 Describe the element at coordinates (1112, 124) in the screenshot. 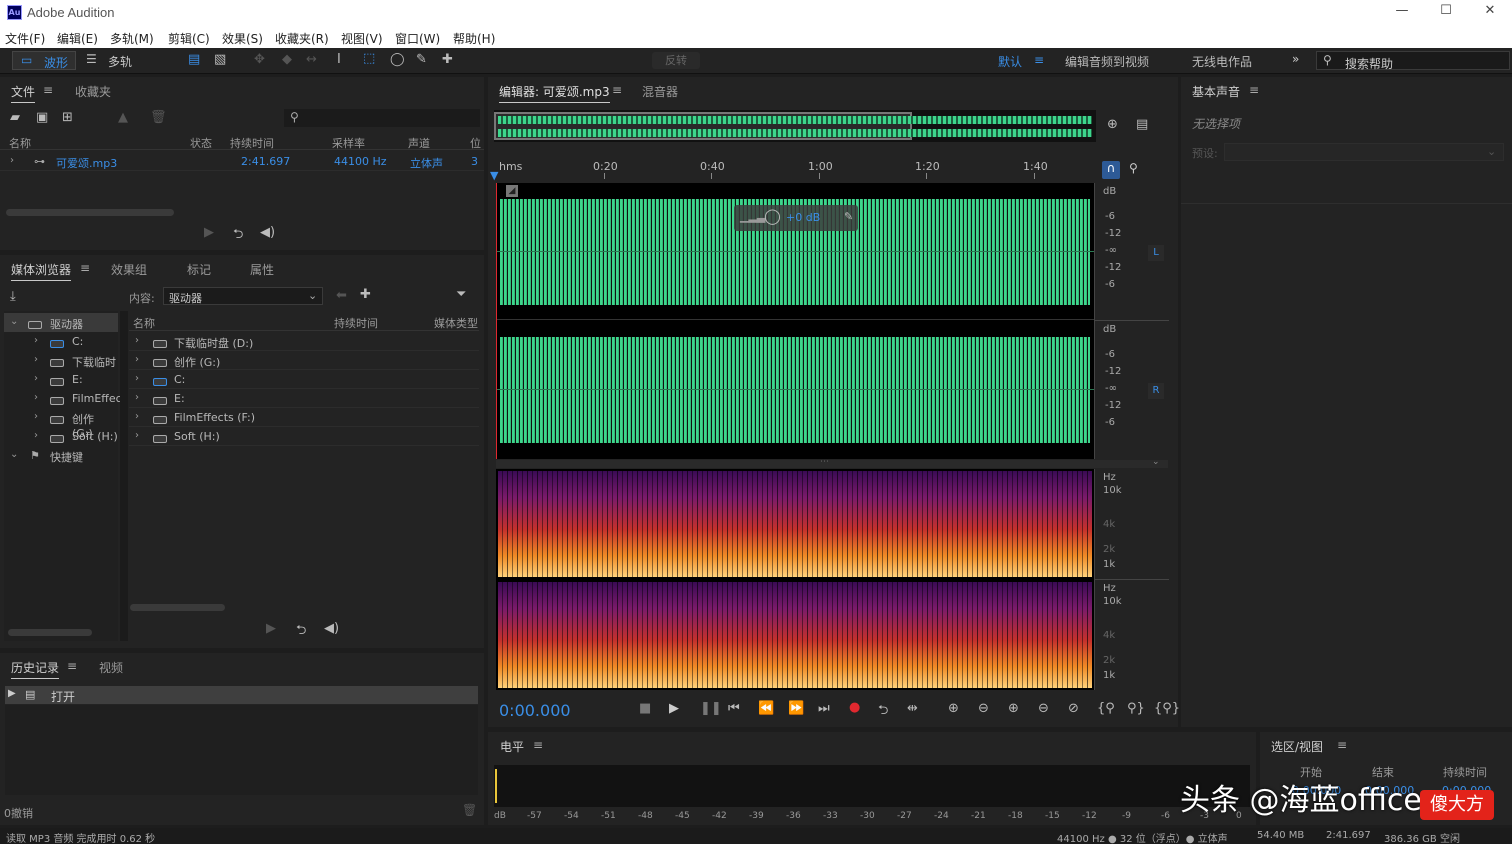

I see `zoom-to-selection-icon: ⊕` at that location.